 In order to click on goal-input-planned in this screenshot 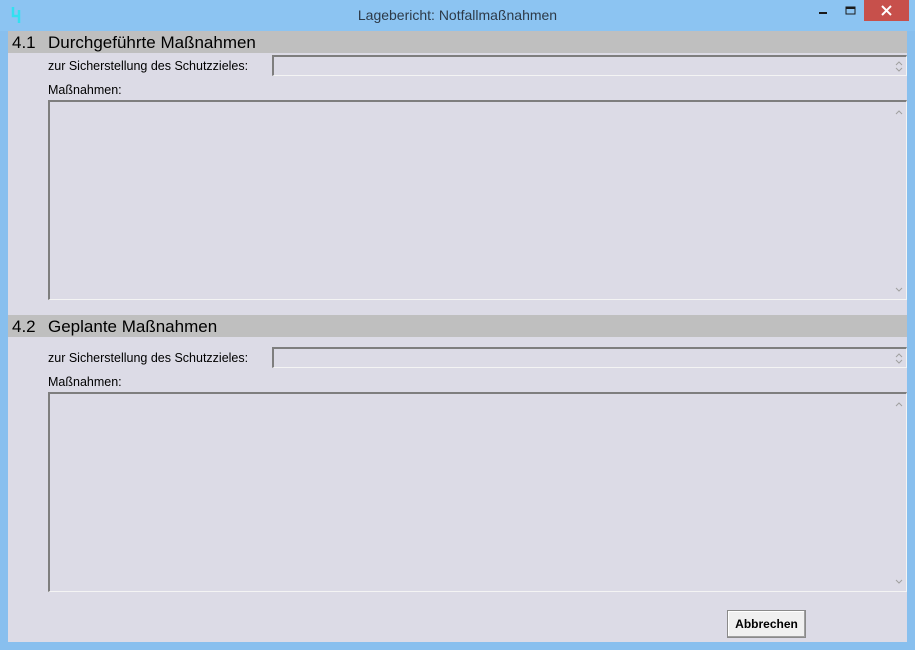, I will do `click(589, 357)`.